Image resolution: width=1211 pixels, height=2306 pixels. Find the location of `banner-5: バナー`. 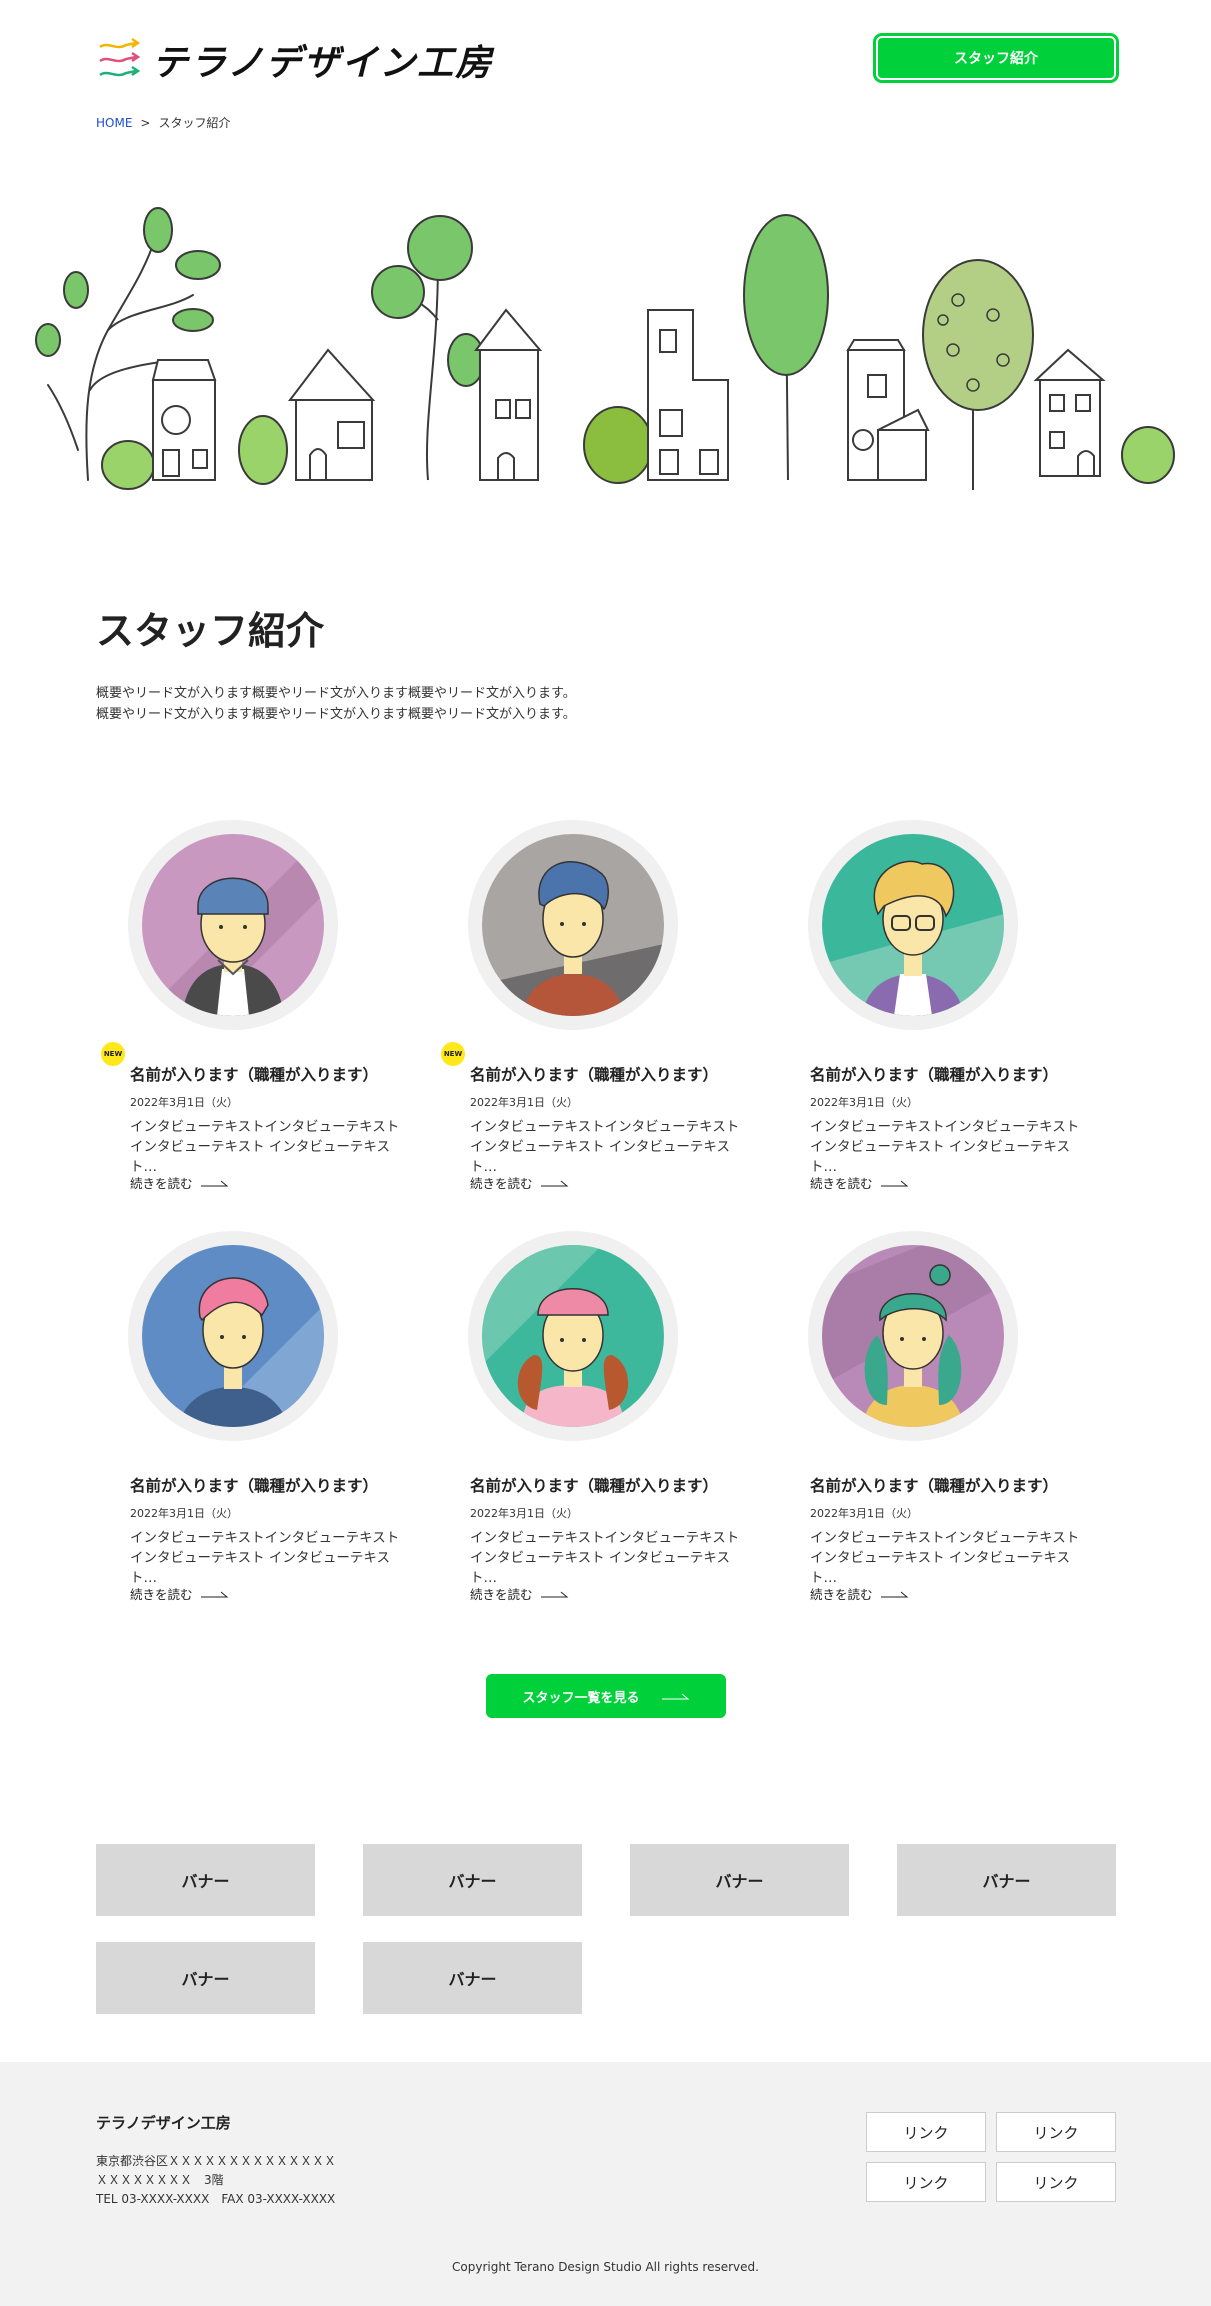

banner-5: バナー is located at coordinates (205, 1978).